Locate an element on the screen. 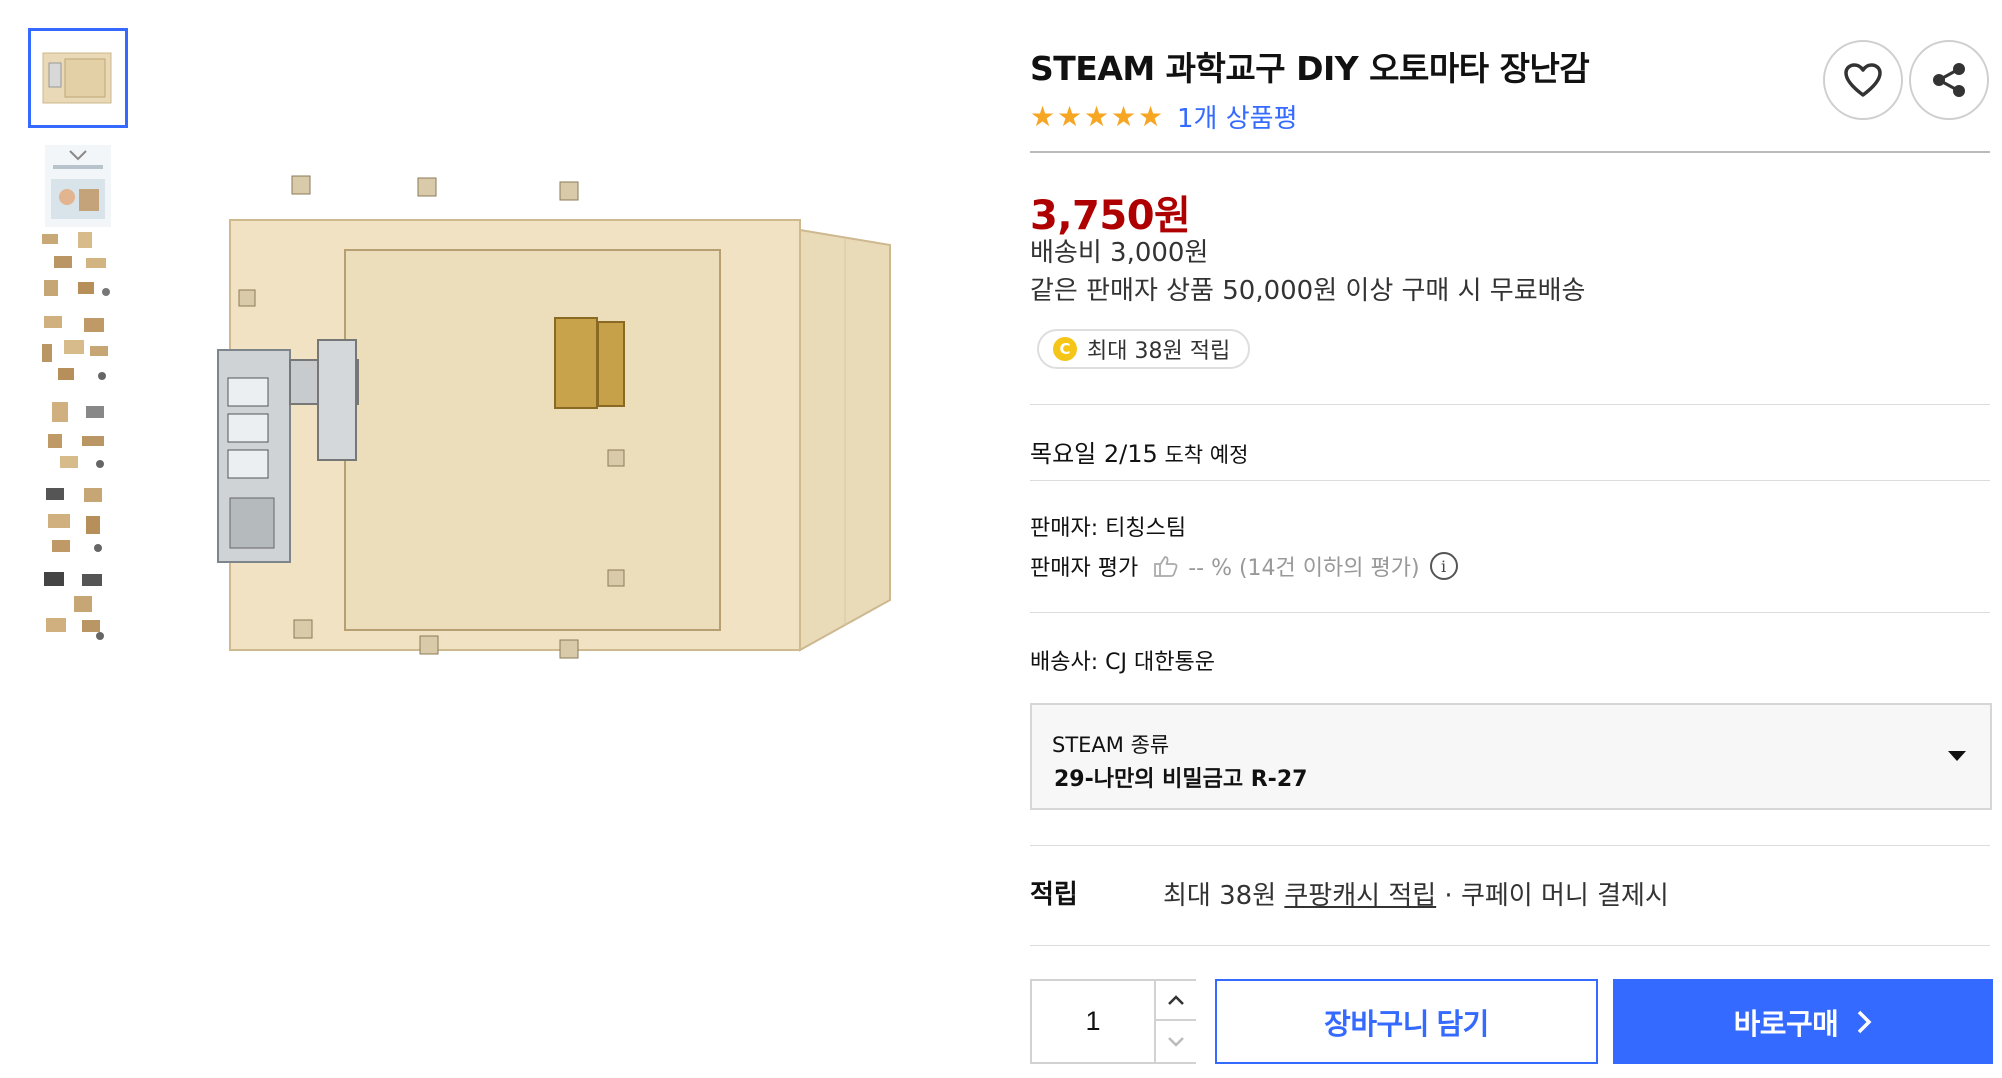 The height and width of the screenshot is (1078, 2002). seller-rating-info: -- % (14건 이하의 평가) is located at coordinates (1286, 566).